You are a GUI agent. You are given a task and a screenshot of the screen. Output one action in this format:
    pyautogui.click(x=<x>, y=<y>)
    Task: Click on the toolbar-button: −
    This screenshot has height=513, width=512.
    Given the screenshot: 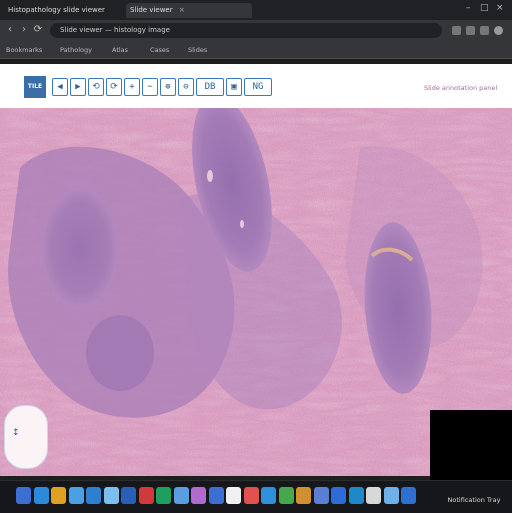 What is the action you would take?
    pyautogui.click(x=150, y=87)
    